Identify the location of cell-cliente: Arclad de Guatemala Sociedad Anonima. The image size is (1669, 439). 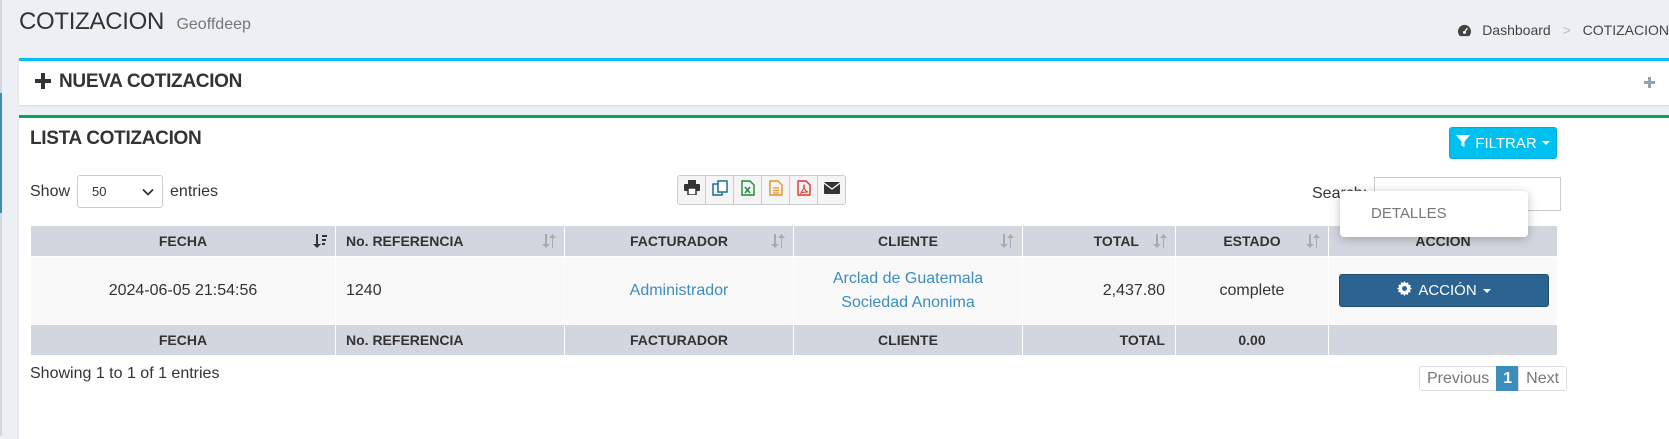
(908, 290).